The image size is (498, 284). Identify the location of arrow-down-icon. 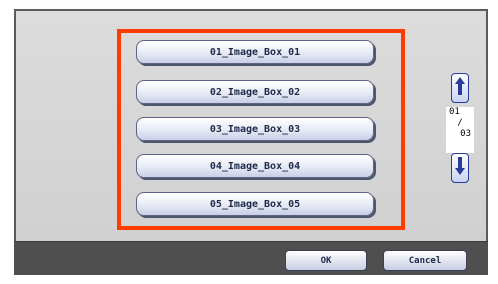
(460, 168).